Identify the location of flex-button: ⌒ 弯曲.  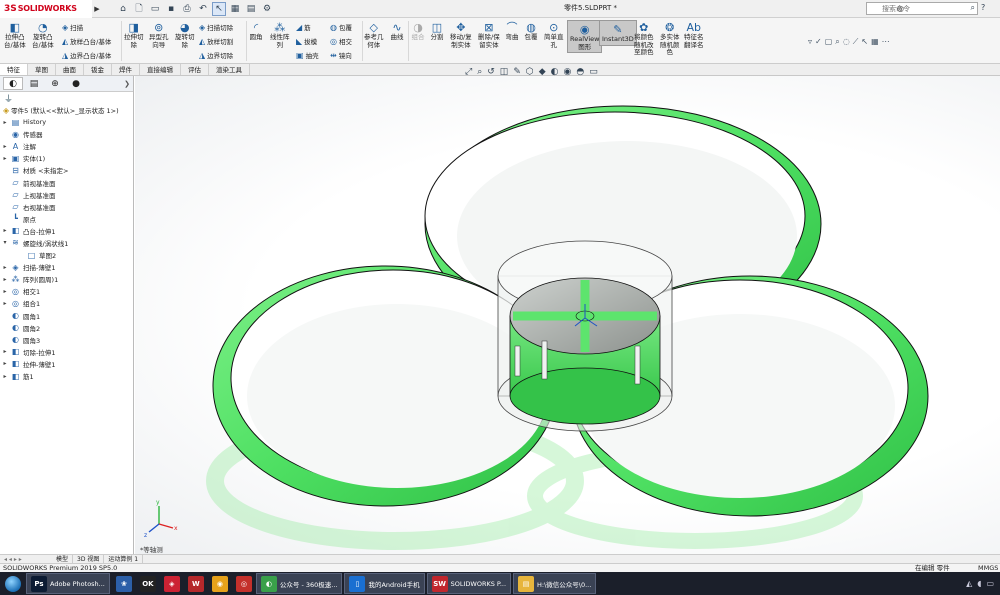
(512, 31).